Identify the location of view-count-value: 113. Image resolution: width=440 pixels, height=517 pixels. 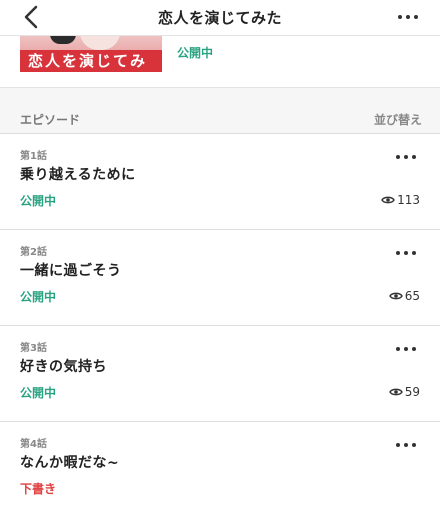
(408, 200).